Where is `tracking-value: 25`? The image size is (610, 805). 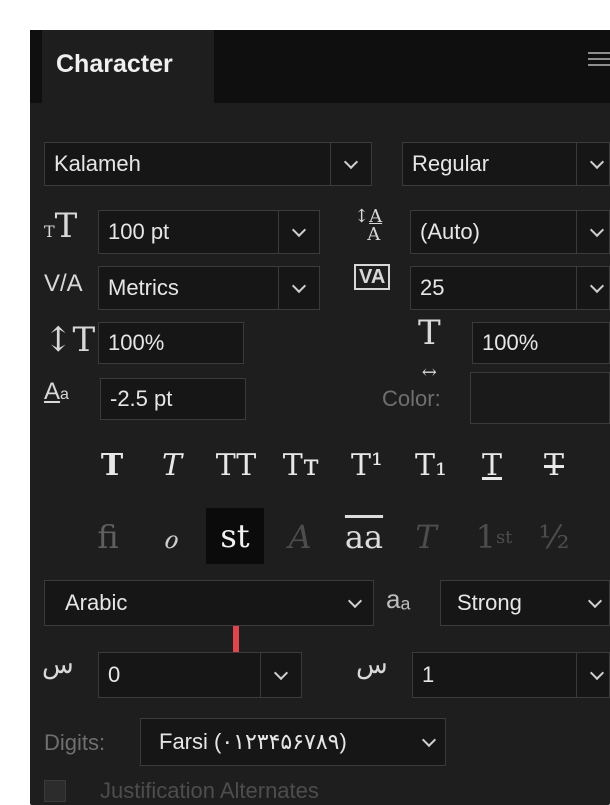
tracking-value: 25 is located at coordinates (432, 287).